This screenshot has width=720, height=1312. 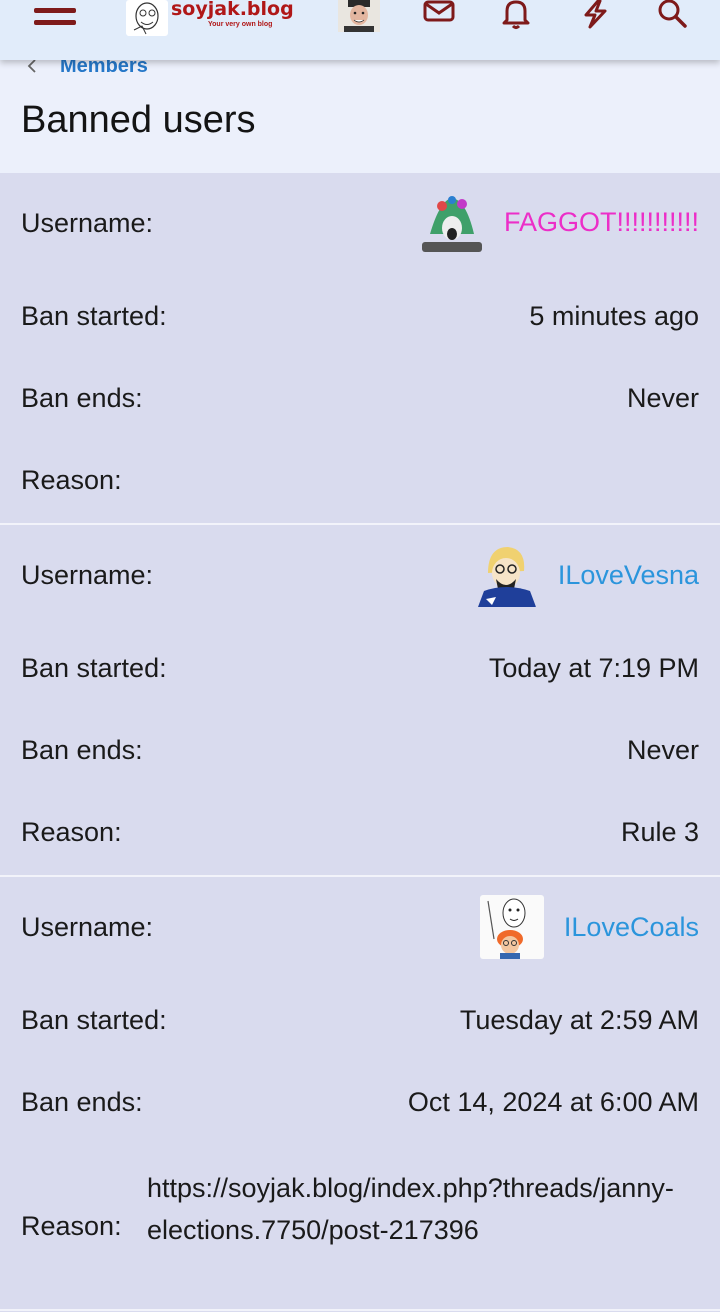 I want to click on username-value: ILoveVesna, so click(x=628, y=575).